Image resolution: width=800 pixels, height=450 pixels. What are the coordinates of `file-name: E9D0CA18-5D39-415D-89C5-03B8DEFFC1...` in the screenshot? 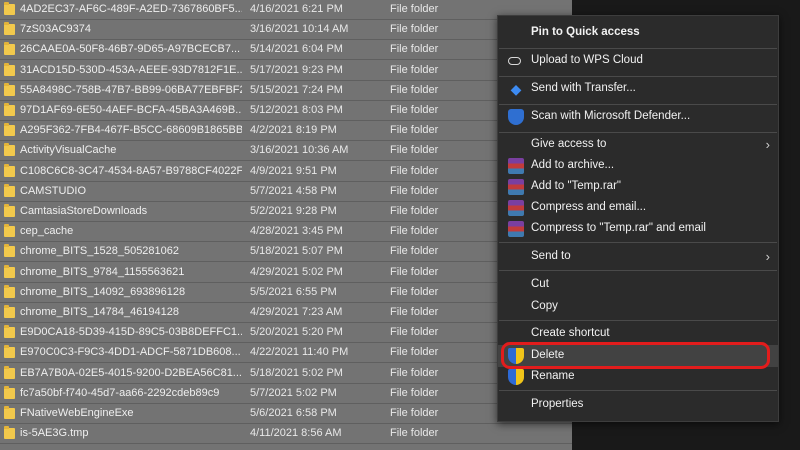 It's located at (131, 332).